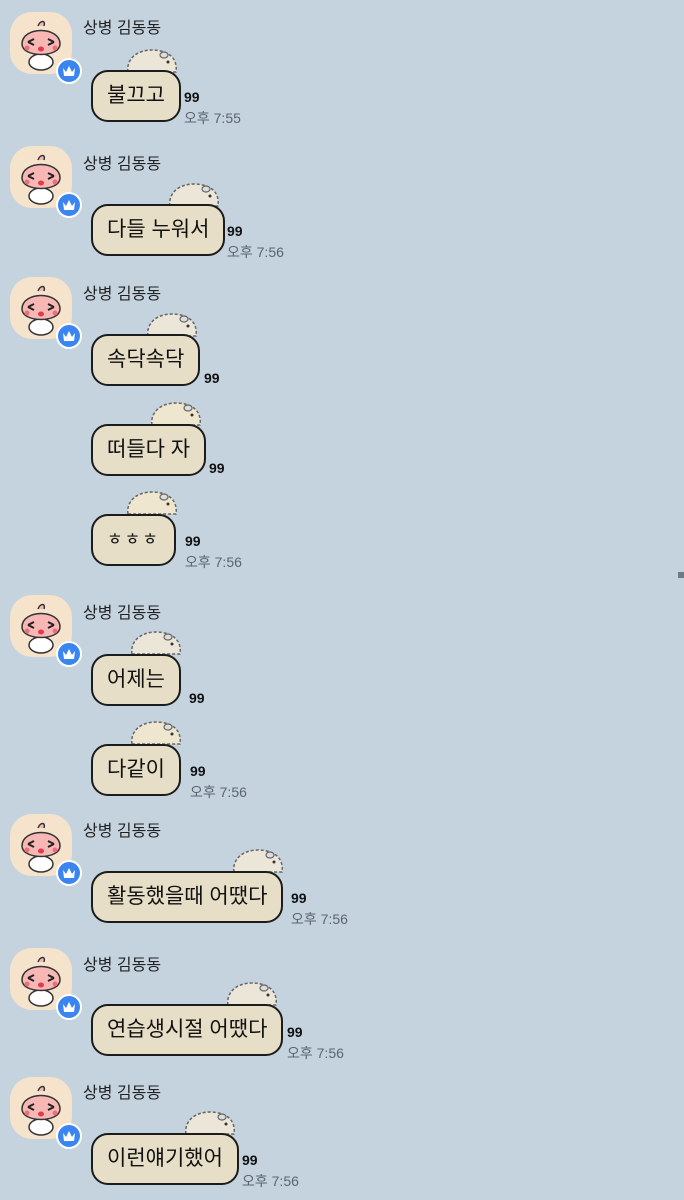 This screenshot has width=684, height=1200. I want to click on message-bubble: 다들 누워서, so click(158, 230).